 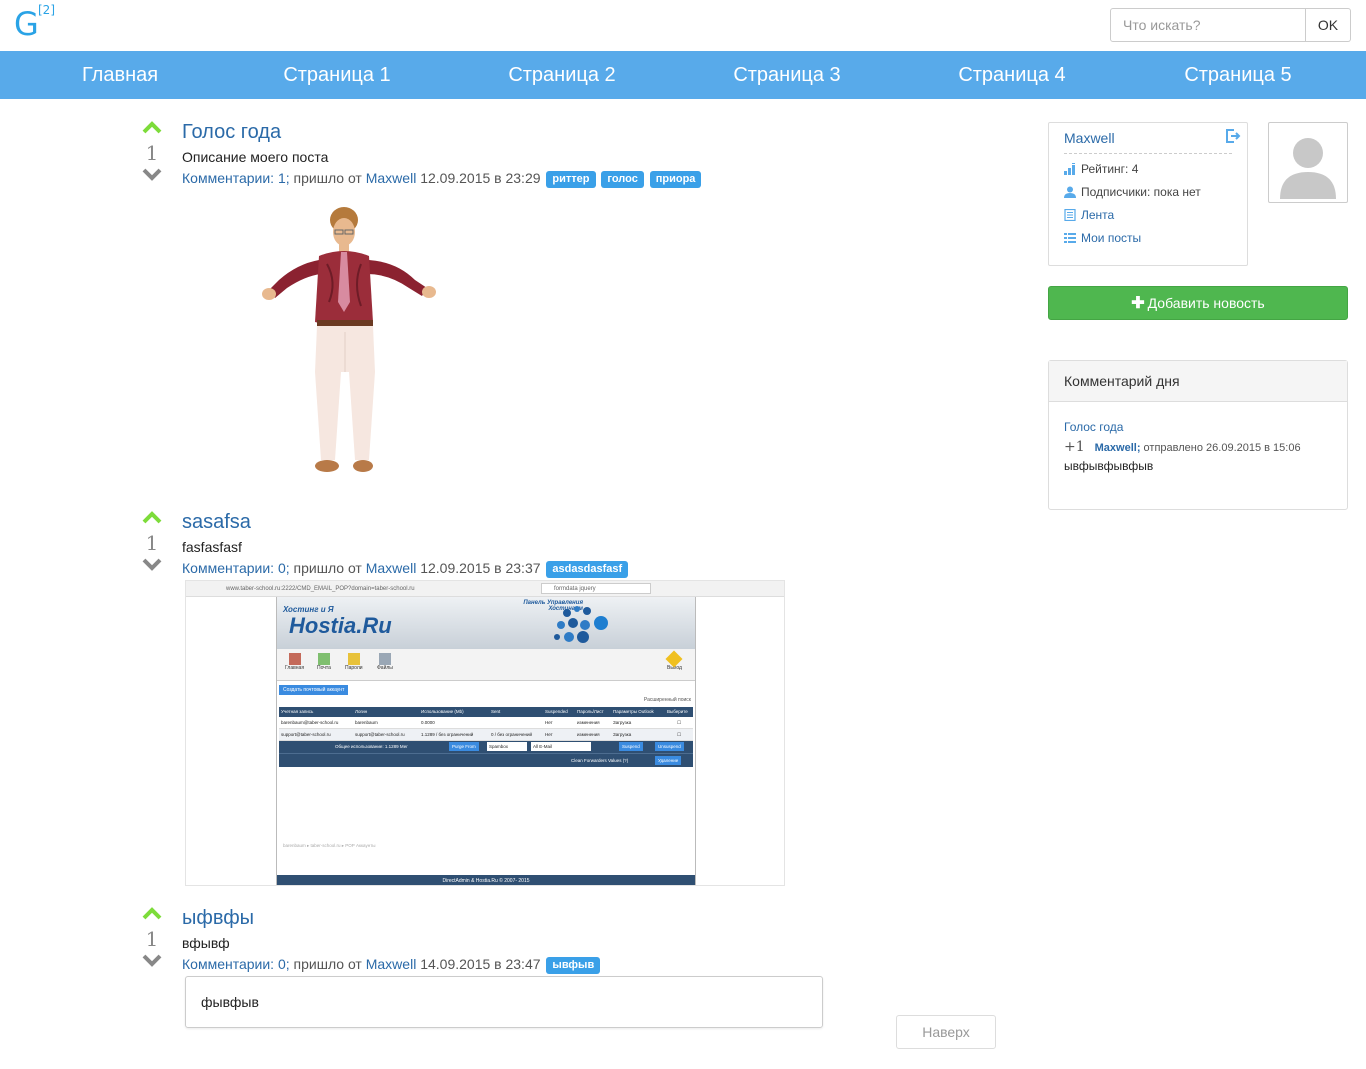 I want to click on extended-search: Расширенный поиск, so click(x=667, y=700).